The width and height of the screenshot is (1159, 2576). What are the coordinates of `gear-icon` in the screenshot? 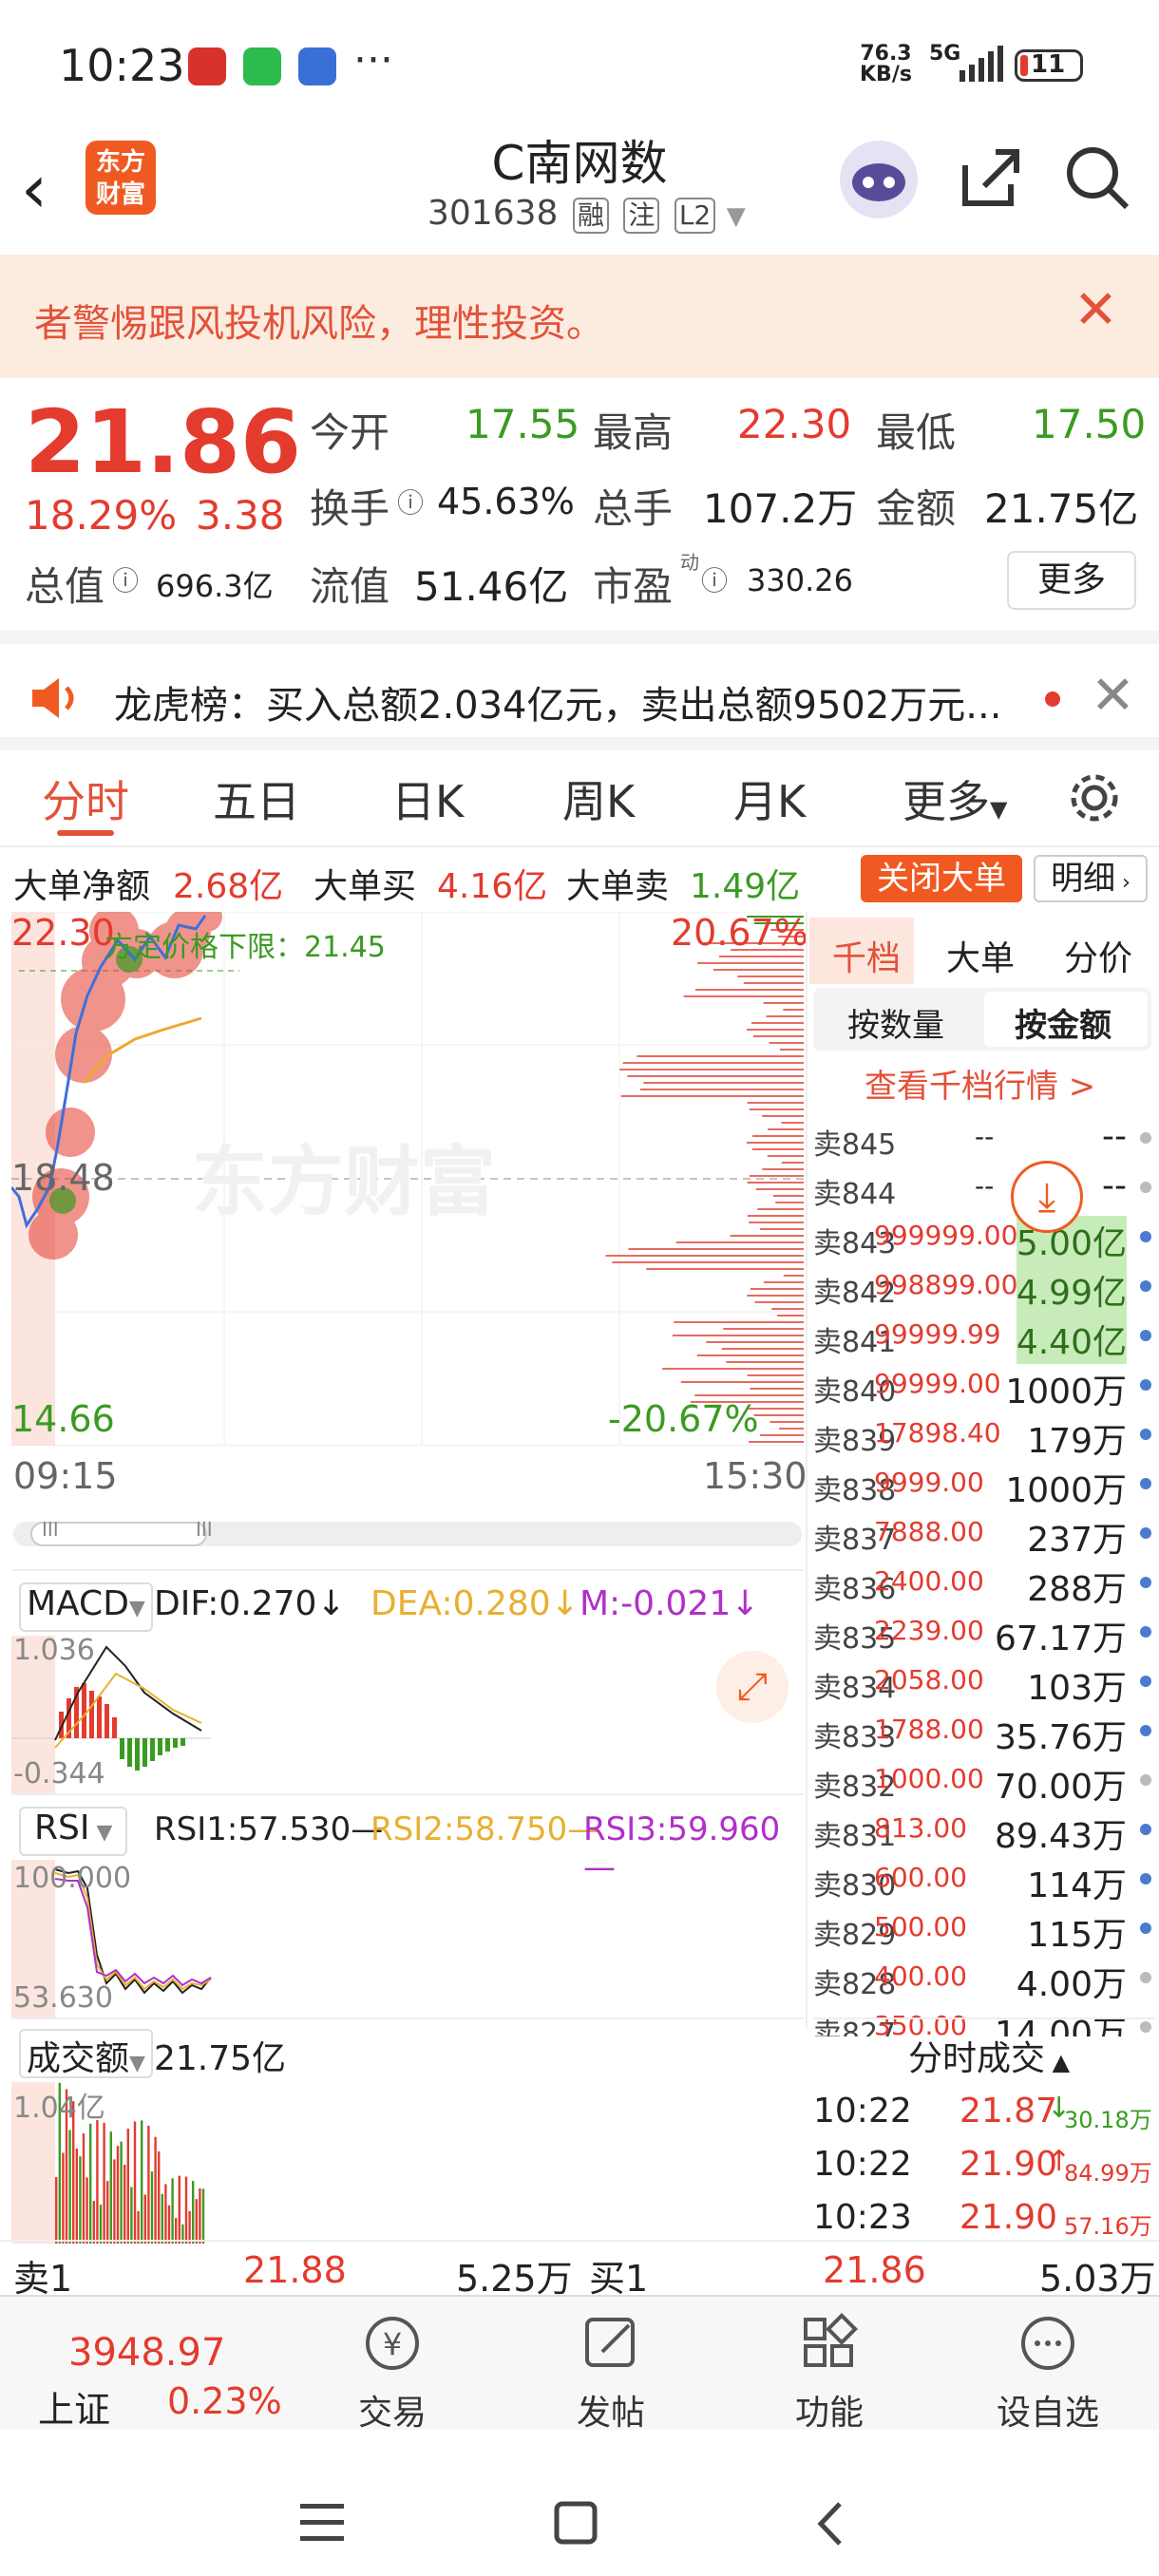 It's located at (1094, 797).